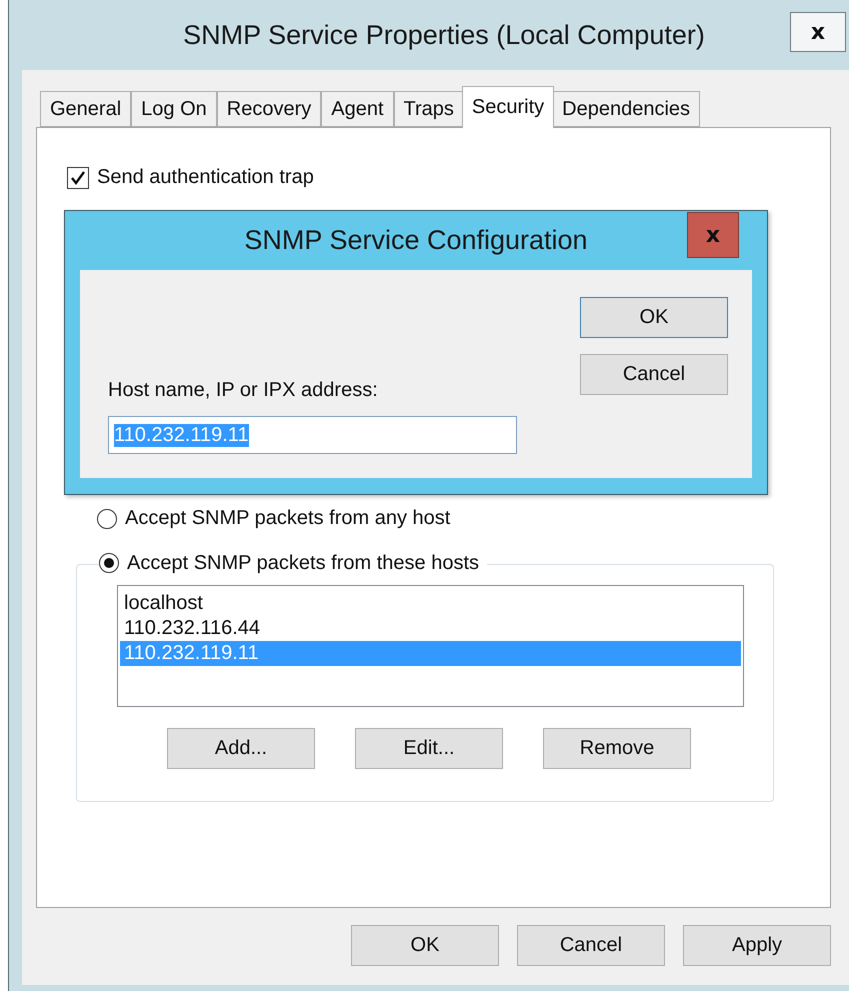 This screenshot has height=991, width=849. What do you see at coordinates (430, 645) in the screenshot?
I see `hosts-list: localhost 110.232.116.44 110.232.119.11` at bounding box center [430, 645].